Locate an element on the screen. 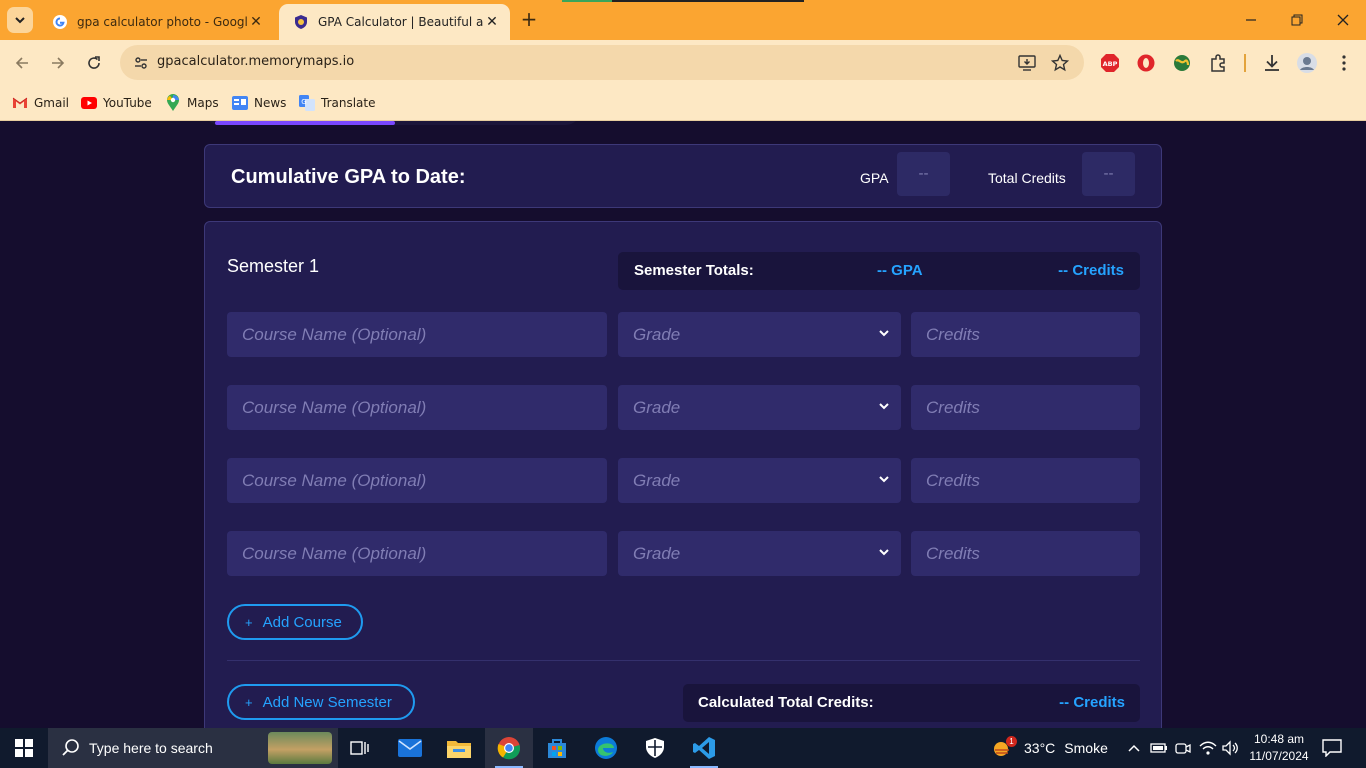 This screenshot has width=1366, height=768. chrome-menu-button is located at coordinates (1344, 63).